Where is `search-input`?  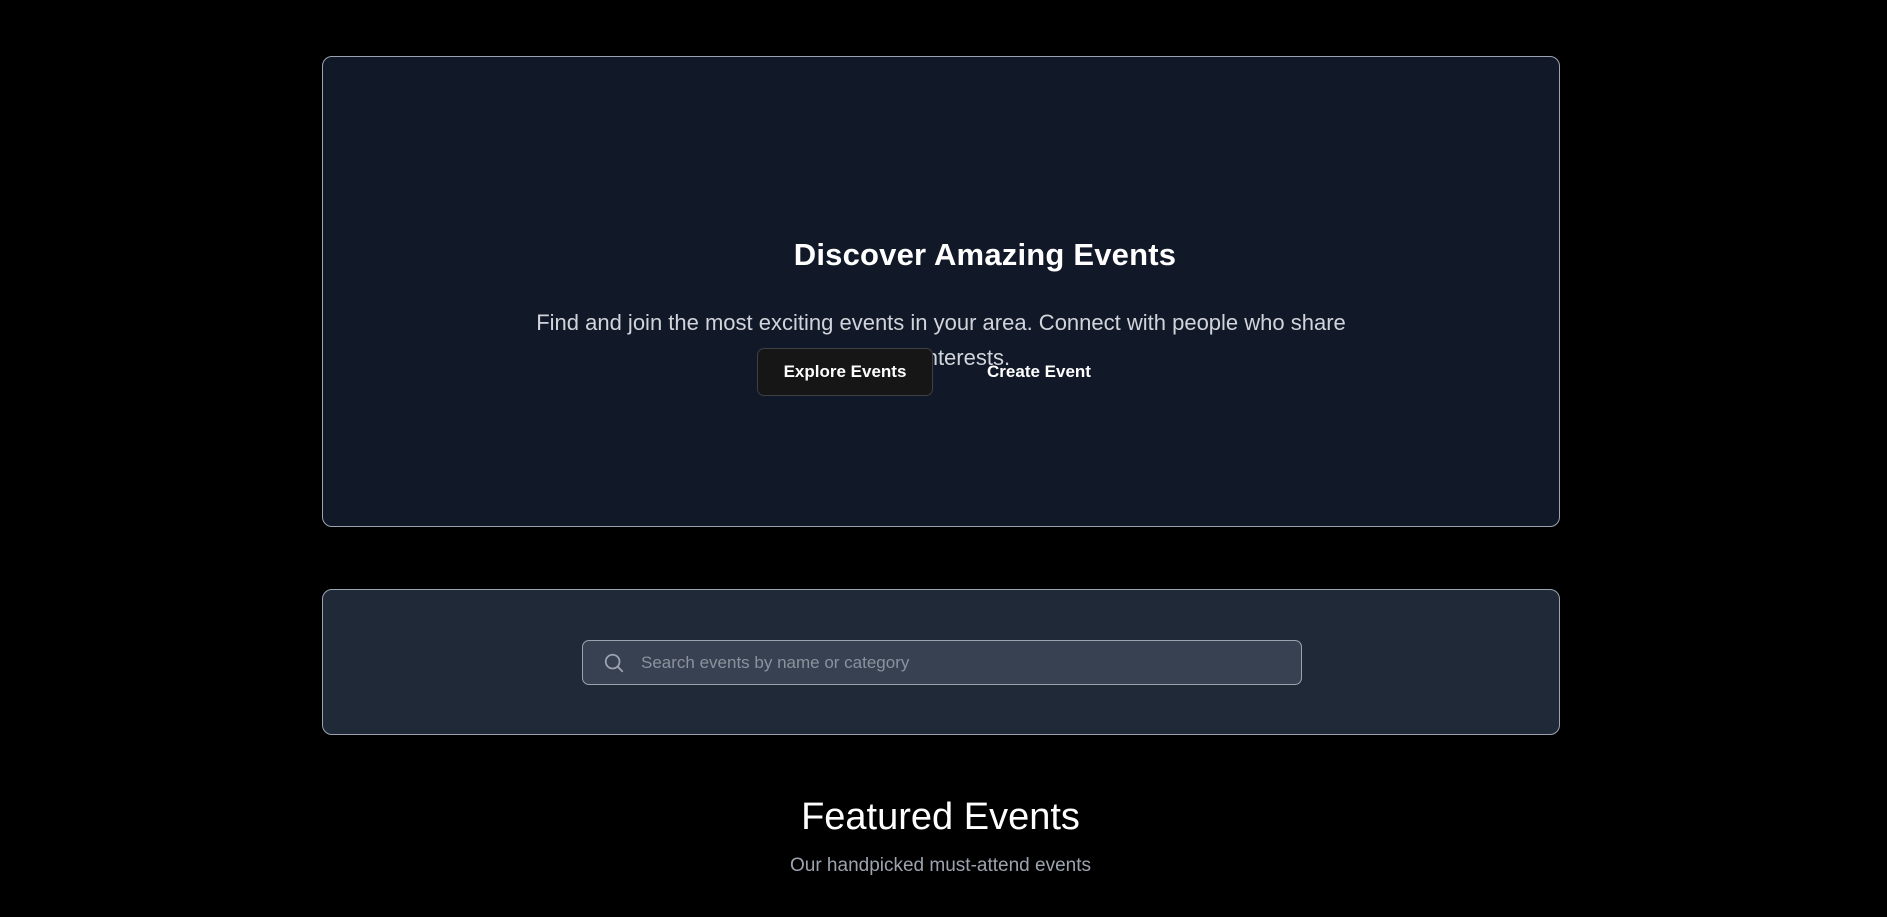
search-input is located at coordinates (961, 662).